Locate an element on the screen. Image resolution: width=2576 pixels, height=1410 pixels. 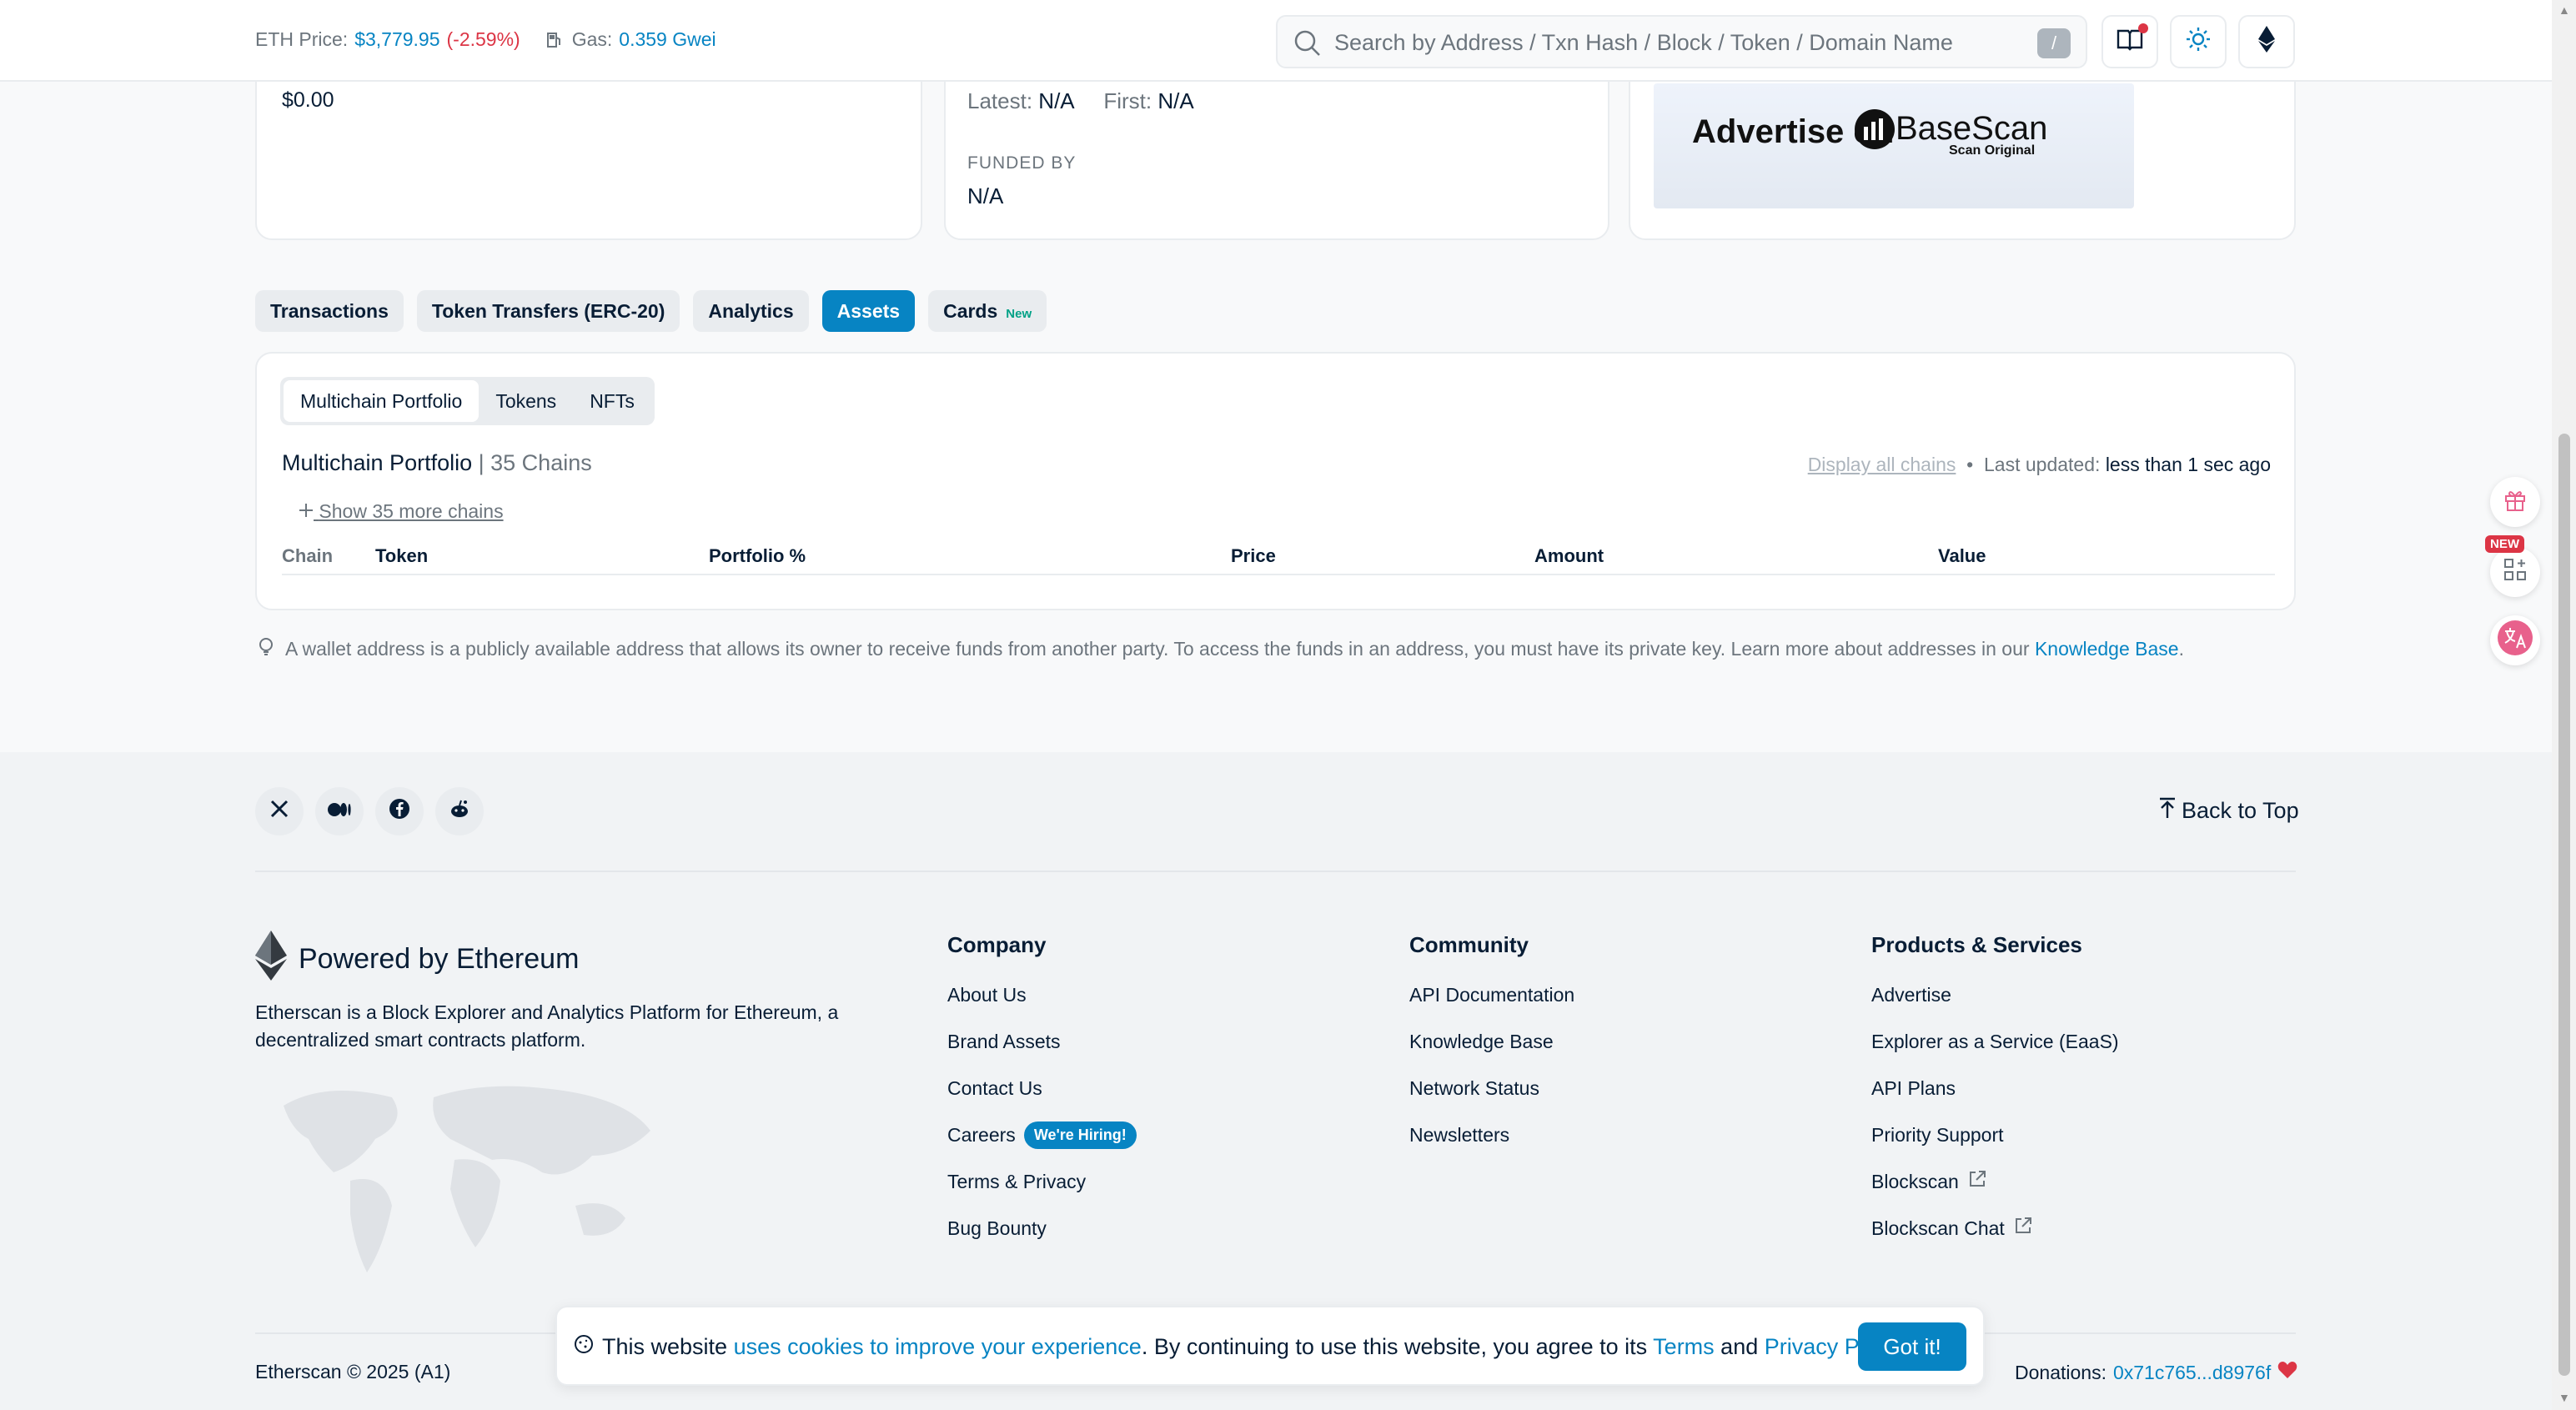
medium-button is located at coordinates (339, 811).